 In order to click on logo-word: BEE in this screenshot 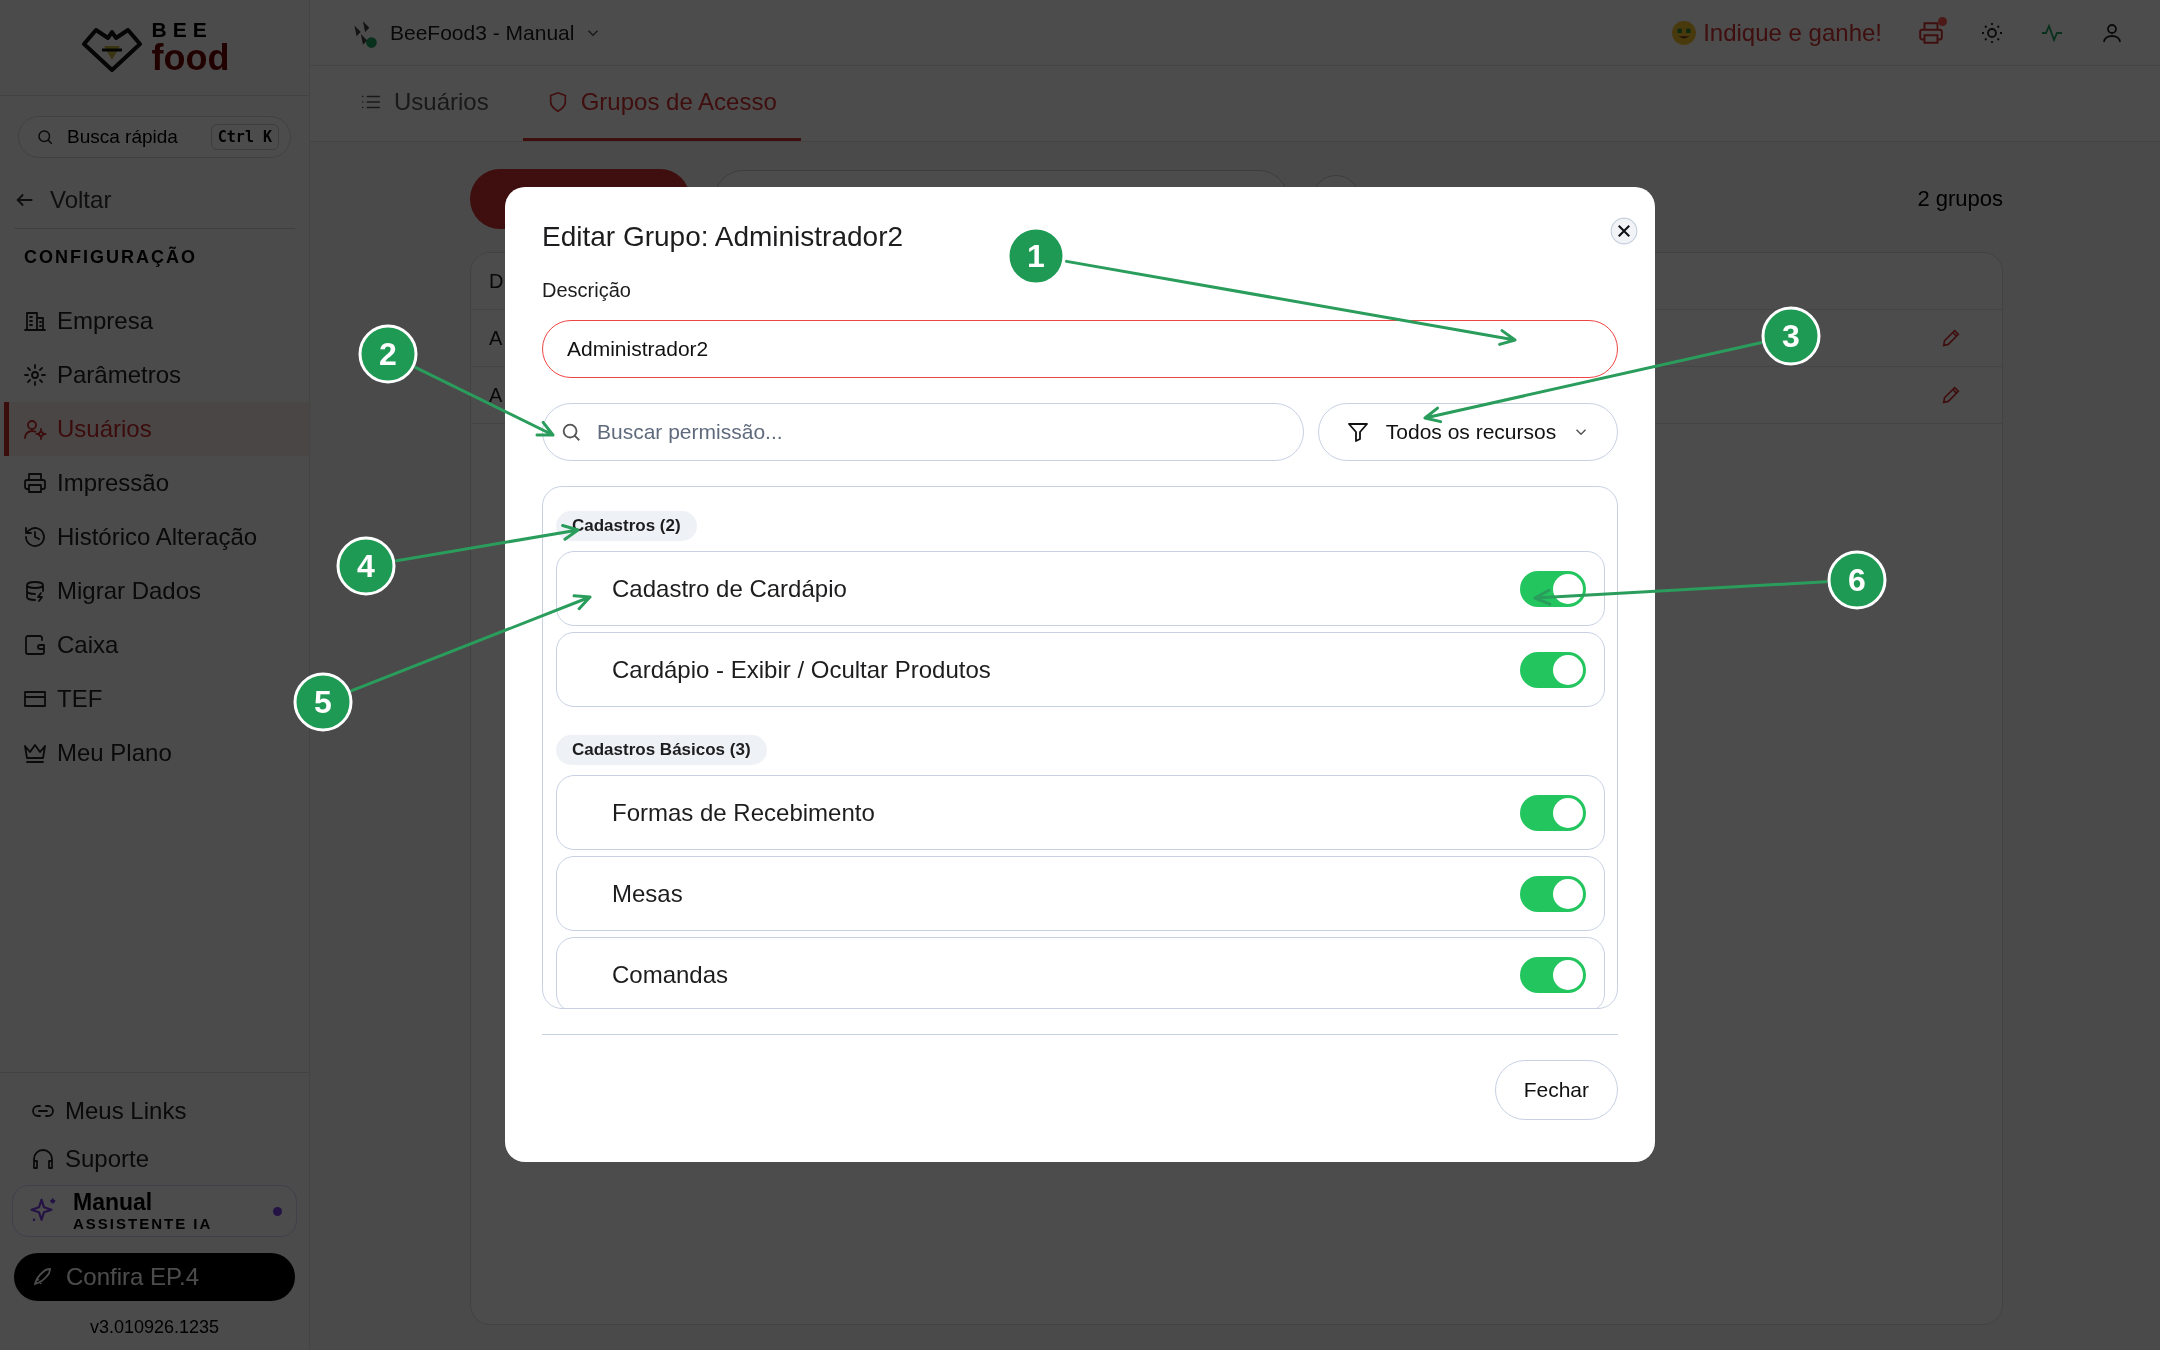, I will do `click(182, 29)`.